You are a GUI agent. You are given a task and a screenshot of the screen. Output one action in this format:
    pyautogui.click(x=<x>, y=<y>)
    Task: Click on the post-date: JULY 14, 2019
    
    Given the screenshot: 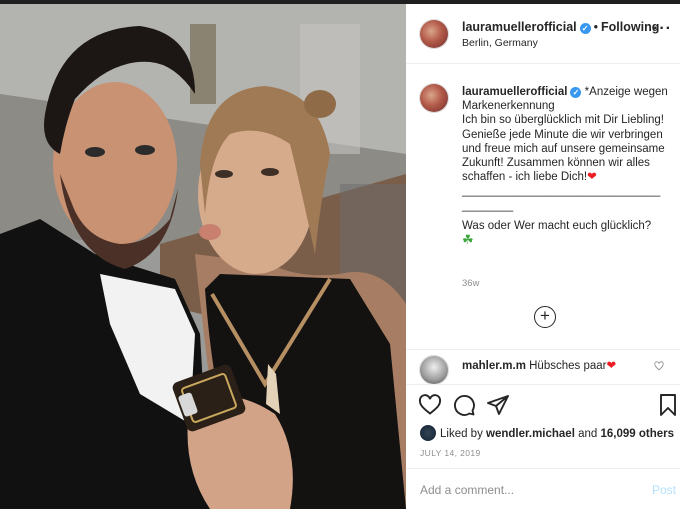 What is the action you would take?
    pyautogui.click(x=450, y=453)
    